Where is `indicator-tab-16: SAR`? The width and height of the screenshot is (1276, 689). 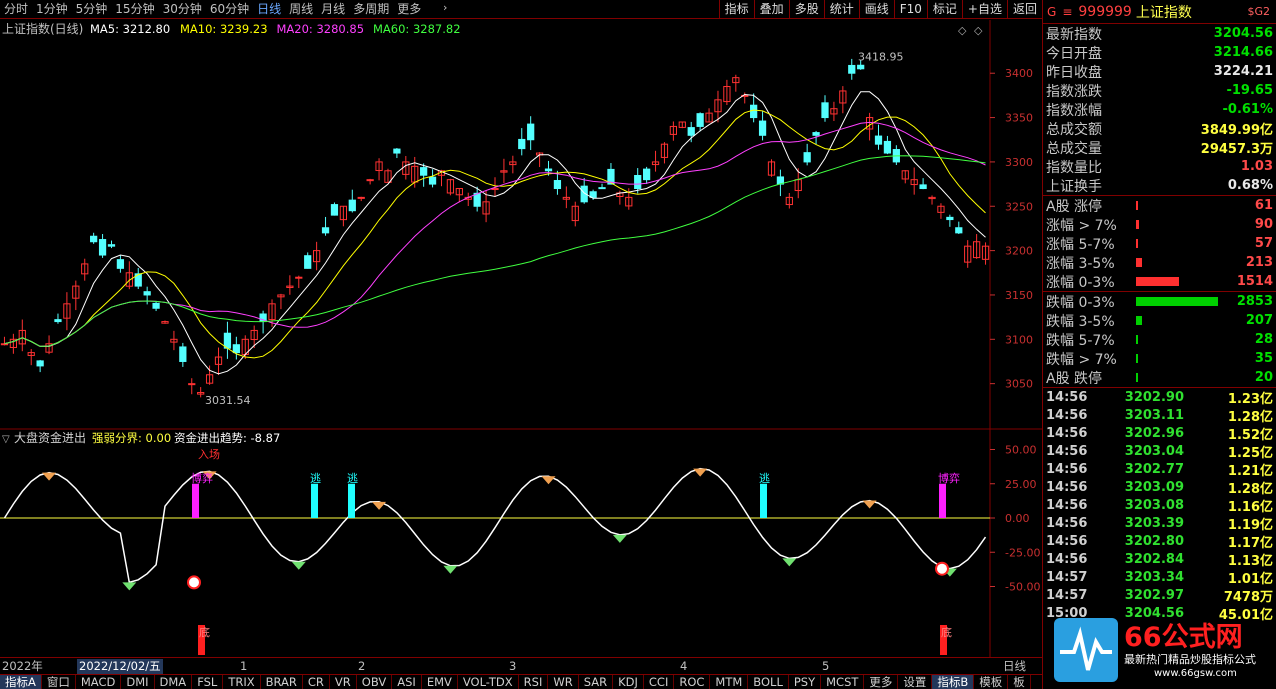 indicator-tab-16: SAR is located at coordinates (596, 682).